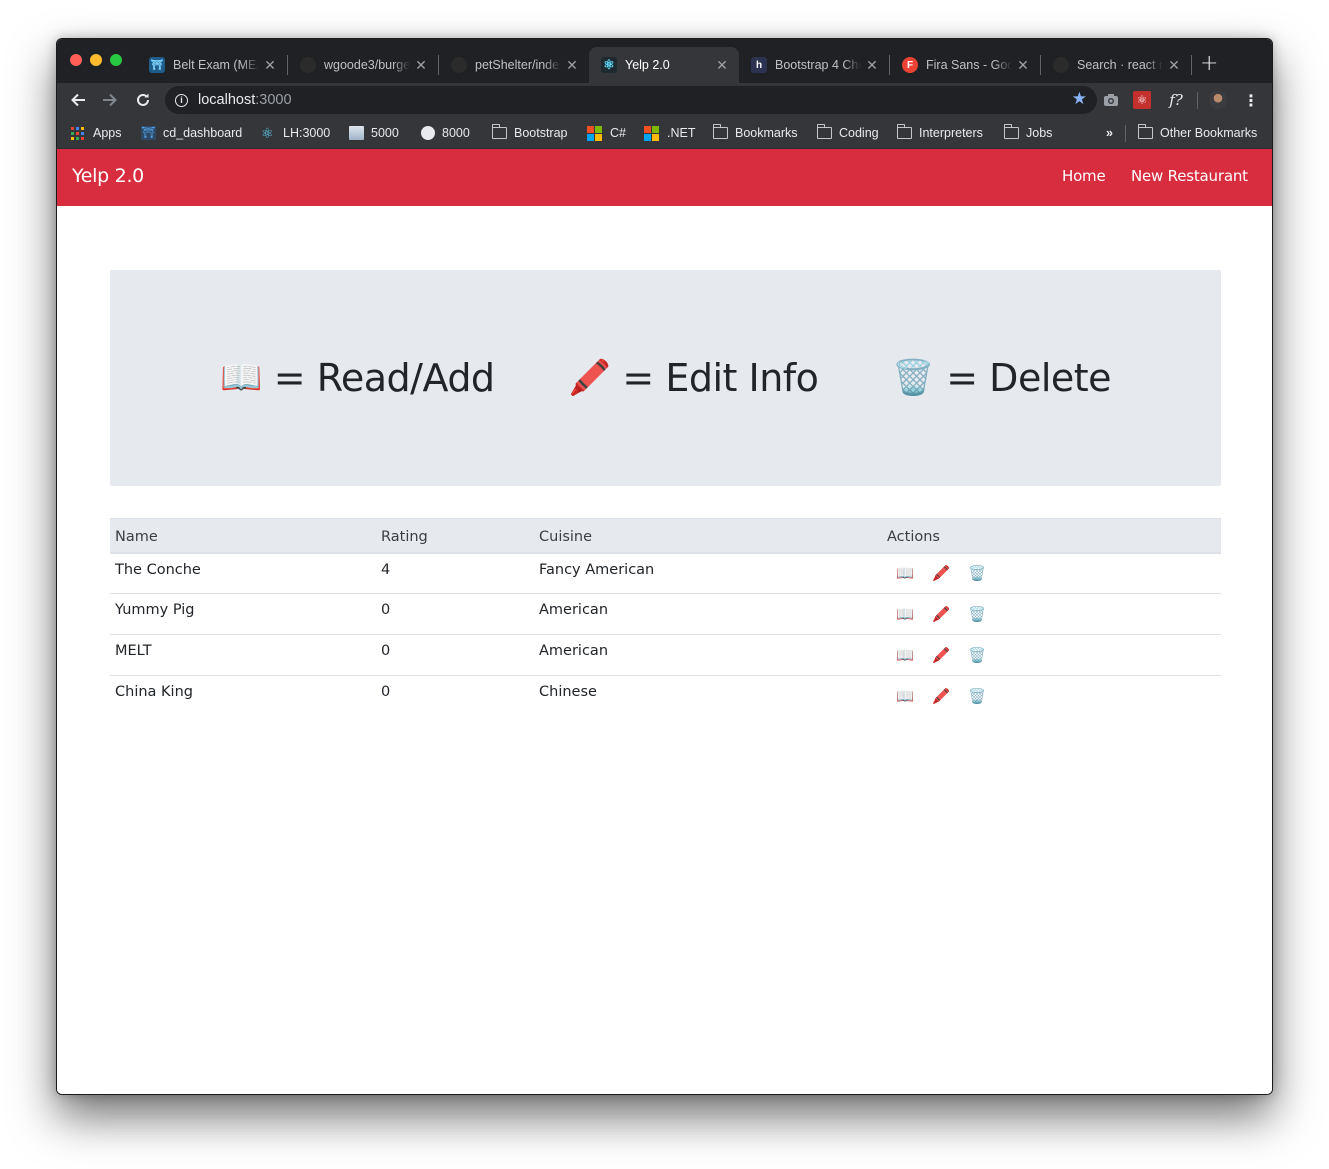  What do you see at coordinates (669, 133) in the screenshot?
I see `bookmark-dotnet: .NET` at bounding box center [669, 133].